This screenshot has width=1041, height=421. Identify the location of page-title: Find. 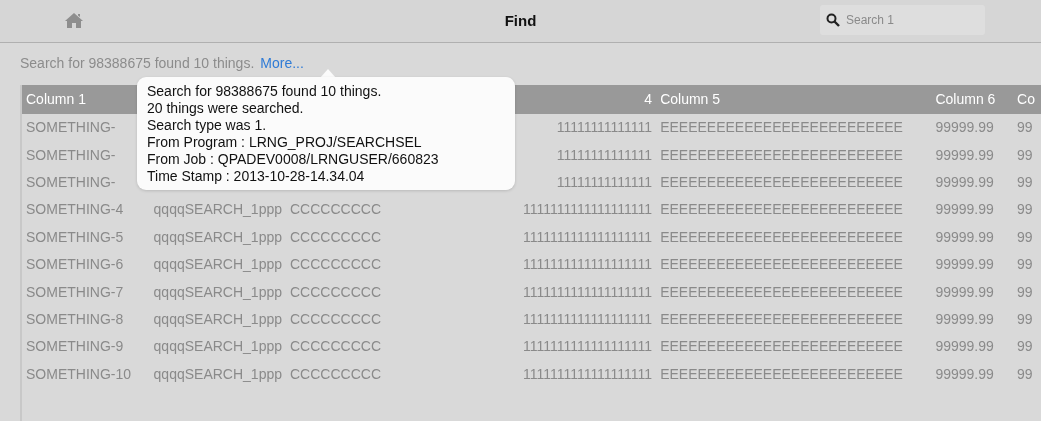
(520, 20).